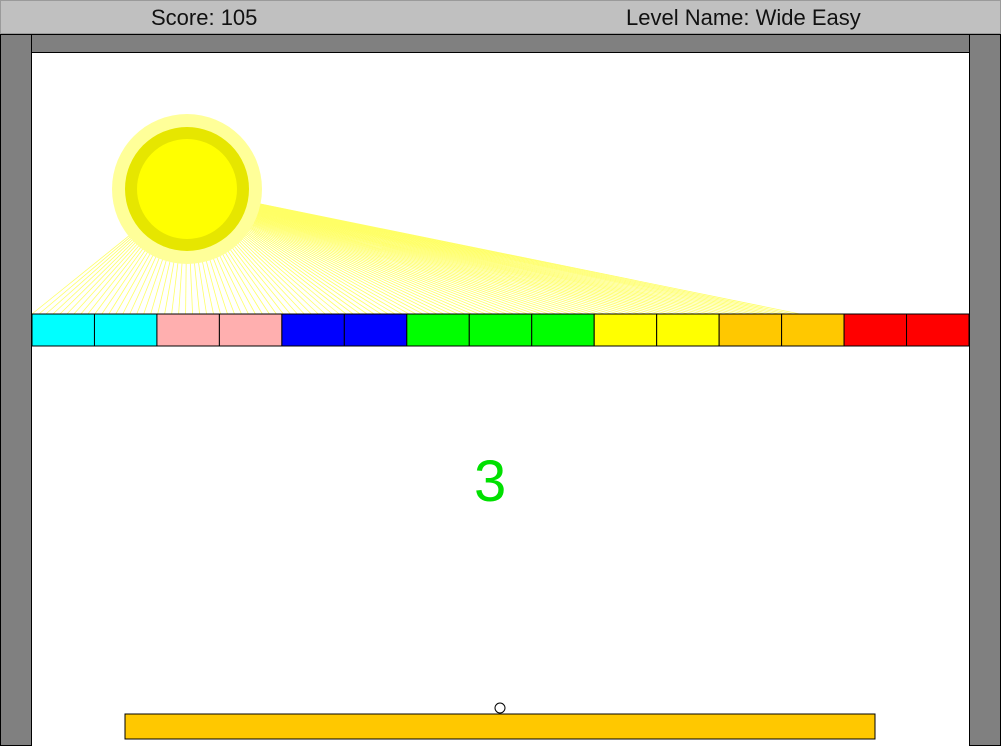 Image resolution: width=1001 pixels, height=746 pixels. Describe the element at coordinates (500, 708) in the screenshot. I see `ball` at that location.